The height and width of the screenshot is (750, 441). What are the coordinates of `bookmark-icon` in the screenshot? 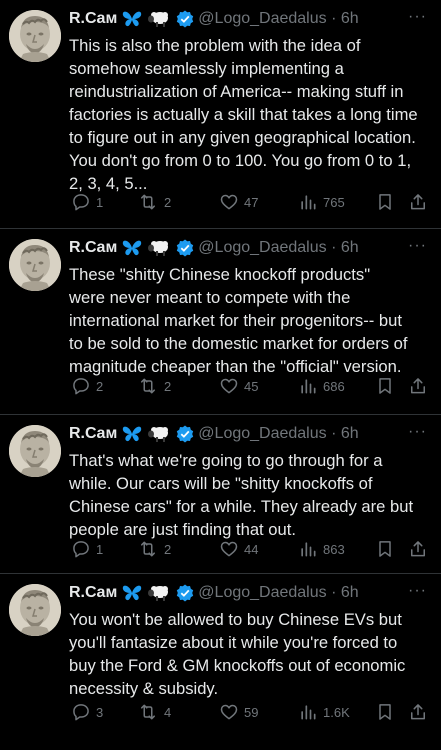 It's located at (385, 386).